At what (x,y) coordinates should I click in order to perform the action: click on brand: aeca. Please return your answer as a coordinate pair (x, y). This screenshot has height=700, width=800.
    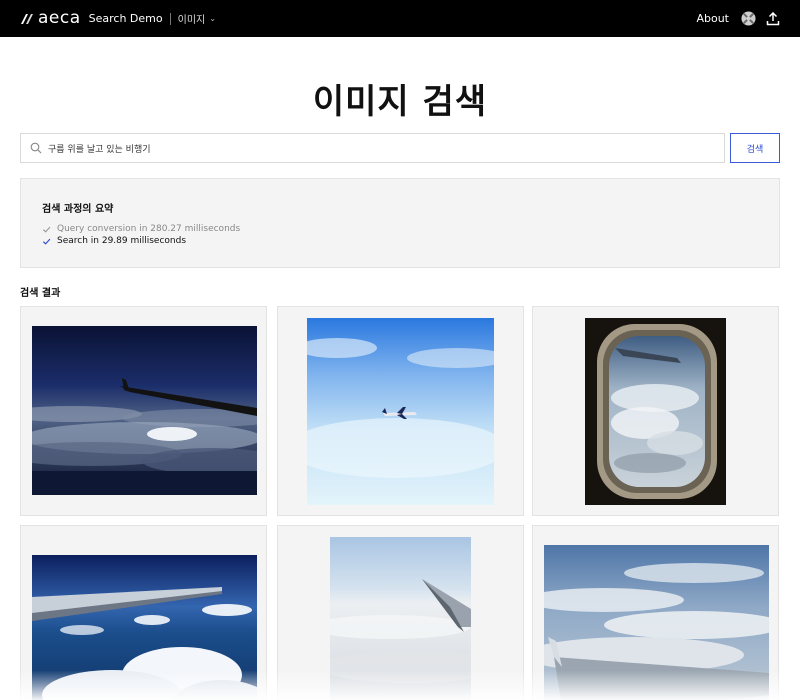
    Looking at the image, I should click on (50, 18).